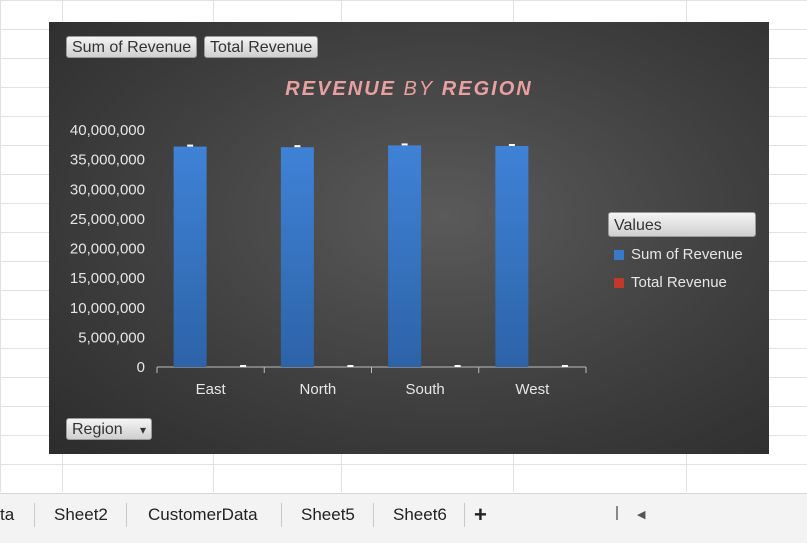 This screenshot has width=807, height=543. I want to click on legend-item: Total Revenue, so click(670, 282).